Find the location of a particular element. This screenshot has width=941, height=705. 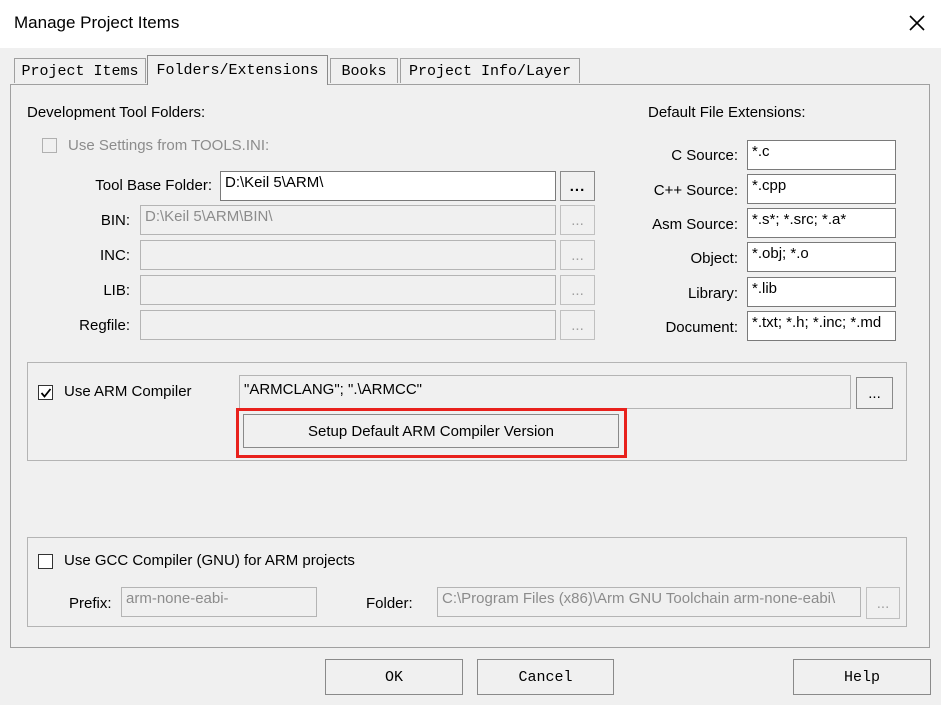

c-source-input: *.c is located at coordinates (821, 155).